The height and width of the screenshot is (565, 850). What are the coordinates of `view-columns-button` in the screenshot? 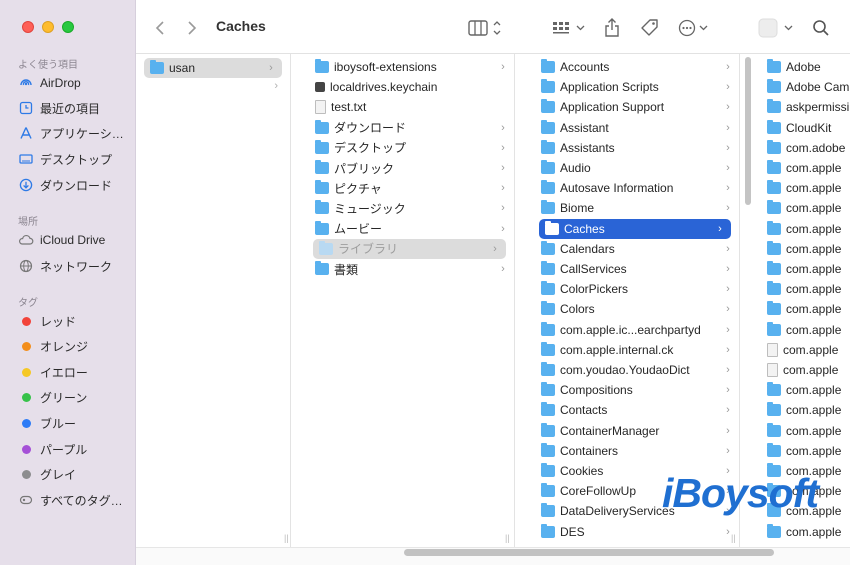 It's located at (486, 28).